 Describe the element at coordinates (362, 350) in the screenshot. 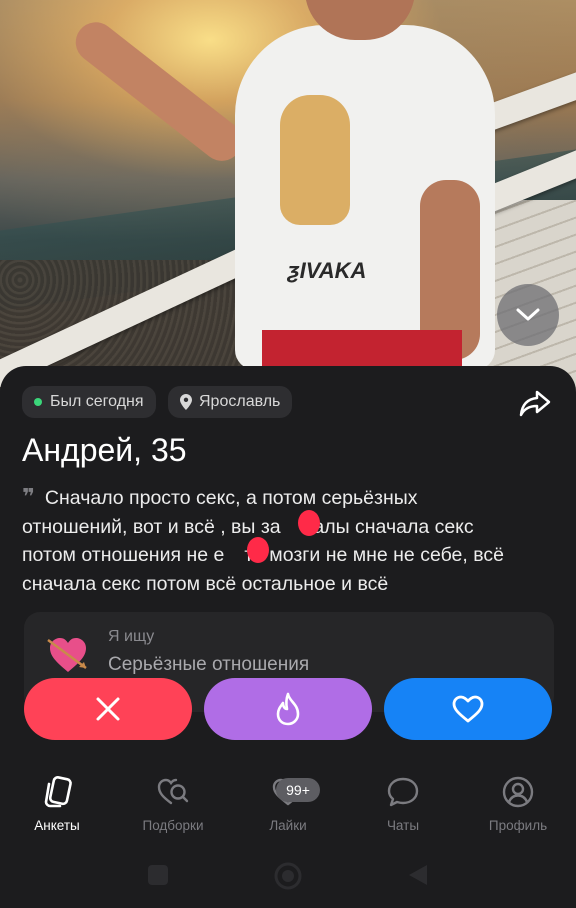

I see `person-shorts` at that location.